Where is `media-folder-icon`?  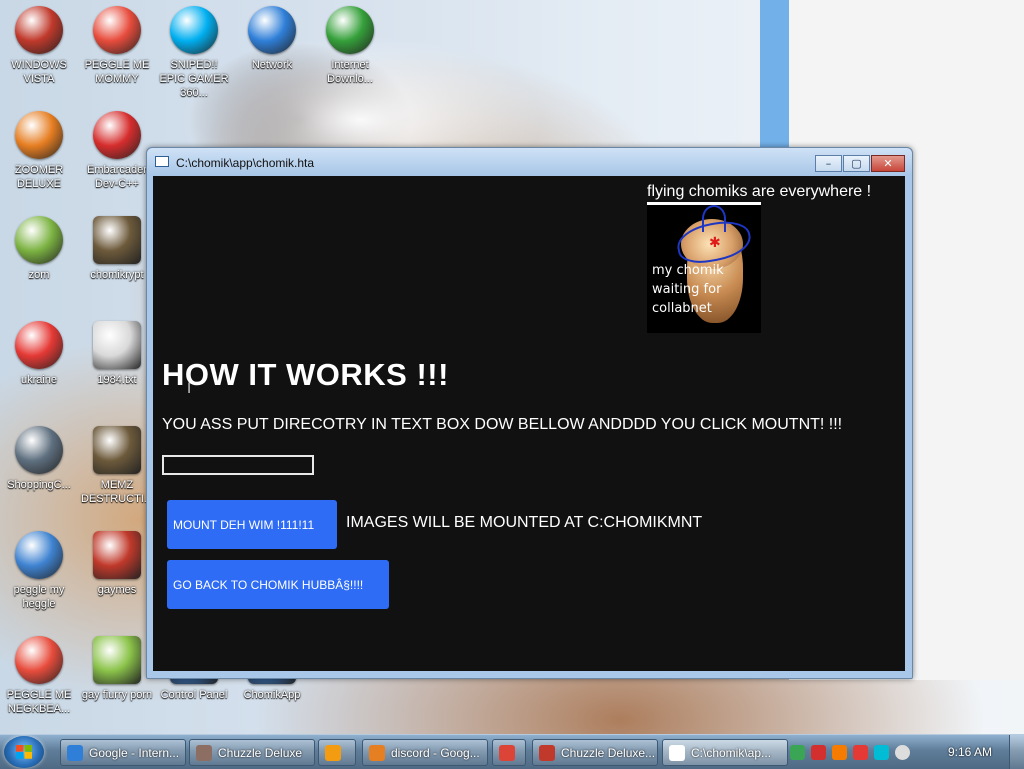
media-folder-icon is located at coordinates (117, 555).